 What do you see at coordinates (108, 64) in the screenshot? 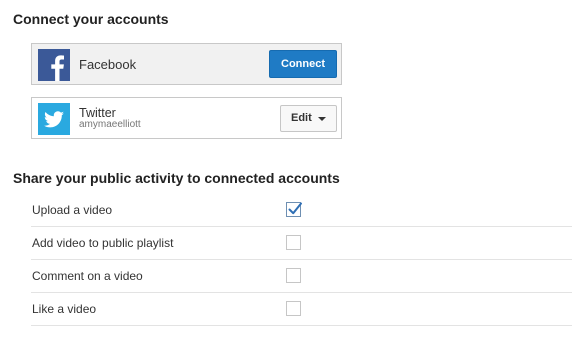
I see `facebook-account-name: Facebook` at bounding box center [108, 64].